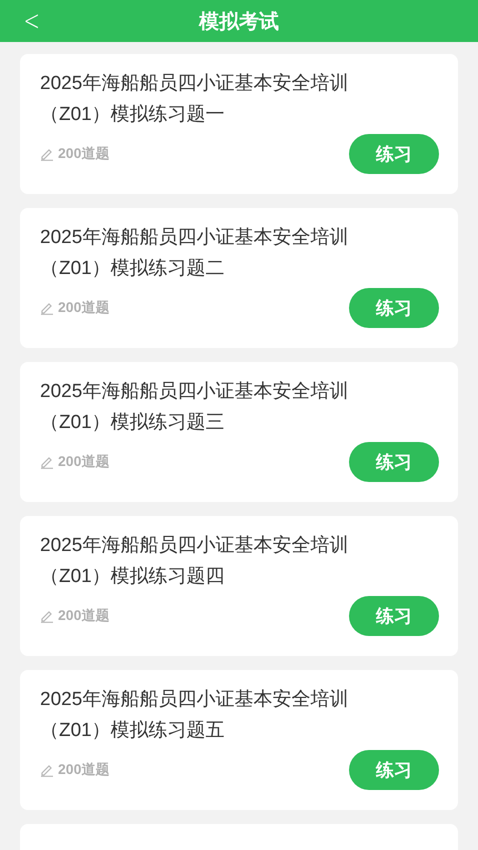  What do you see at coordinates (195, 715) in the screenshot?
I see `exam-title: 2025年海船船员四小证基本安全培训（Z01）模拟练习题五` at bounding box center [195, 715].